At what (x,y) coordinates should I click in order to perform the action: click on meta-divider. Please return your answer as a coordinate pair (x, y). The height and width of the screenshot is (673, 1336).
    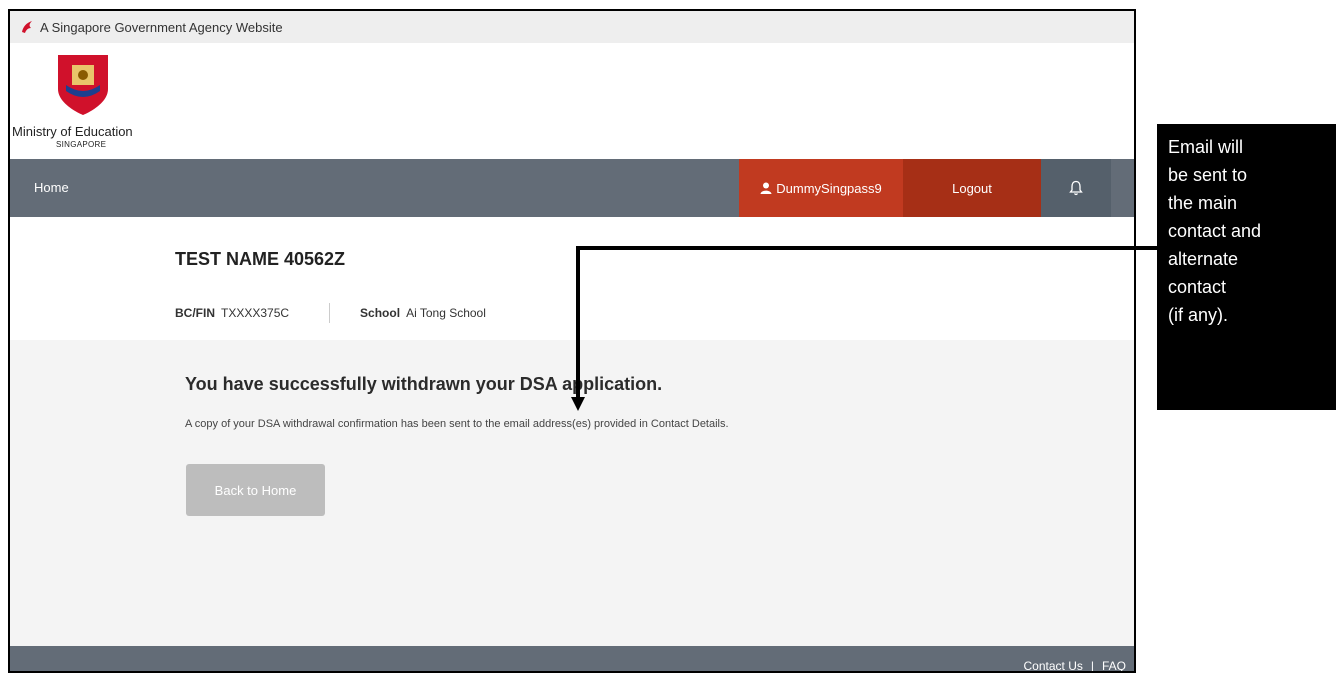
    Looking at the image, I should click on (330, 313).